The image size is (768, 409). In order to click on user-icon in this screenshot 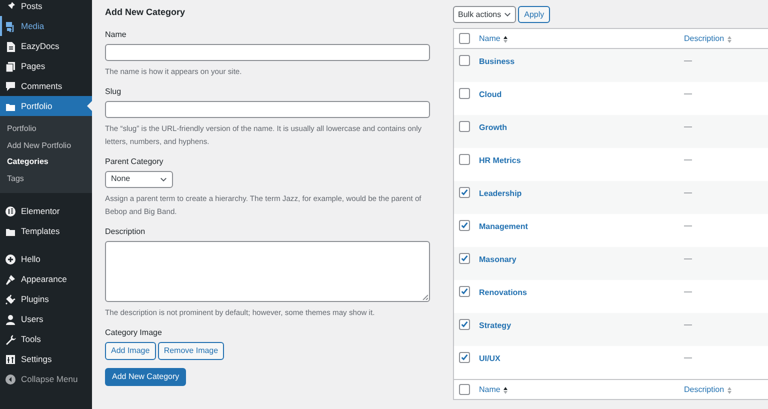, I will do `click(10, 319)`.